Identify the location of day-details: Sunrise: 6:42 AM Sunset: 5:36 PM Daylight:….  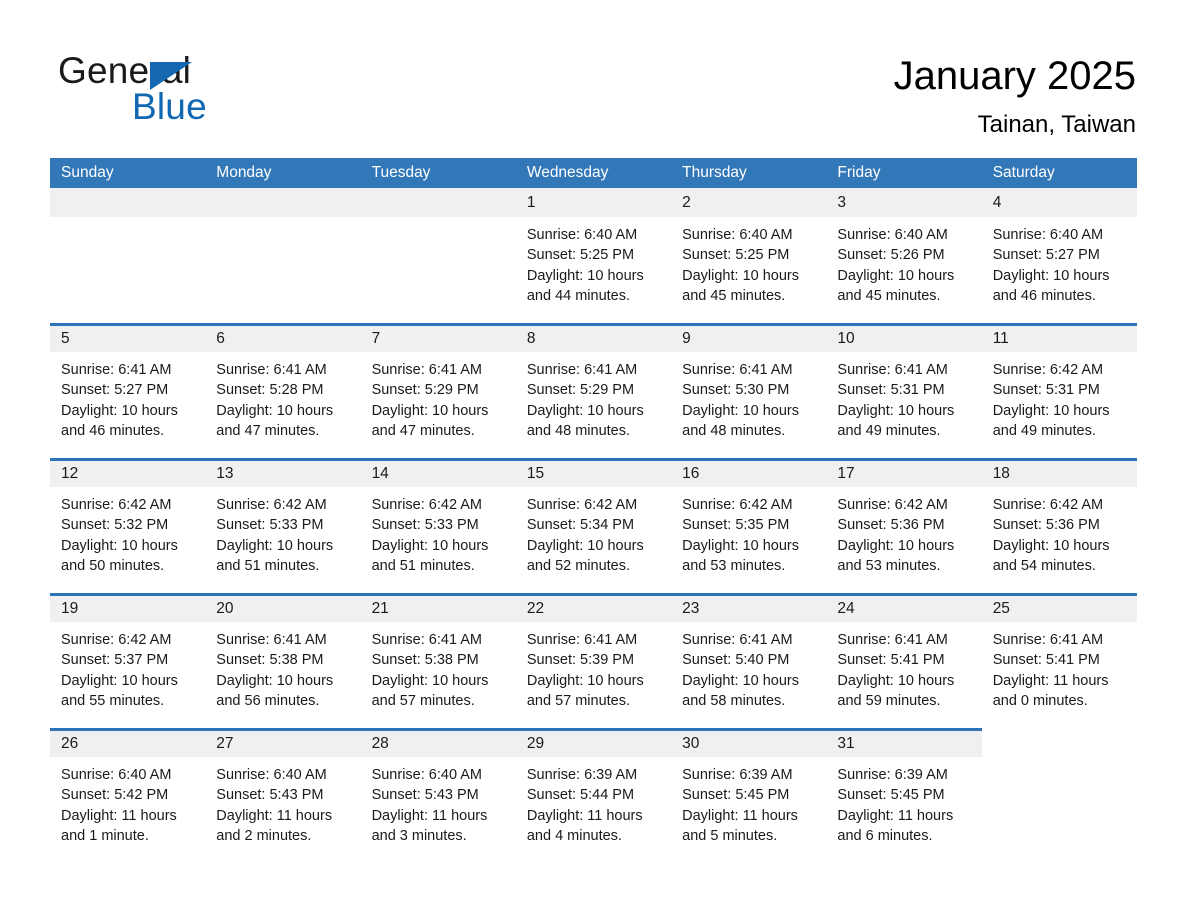
(1059, 531).